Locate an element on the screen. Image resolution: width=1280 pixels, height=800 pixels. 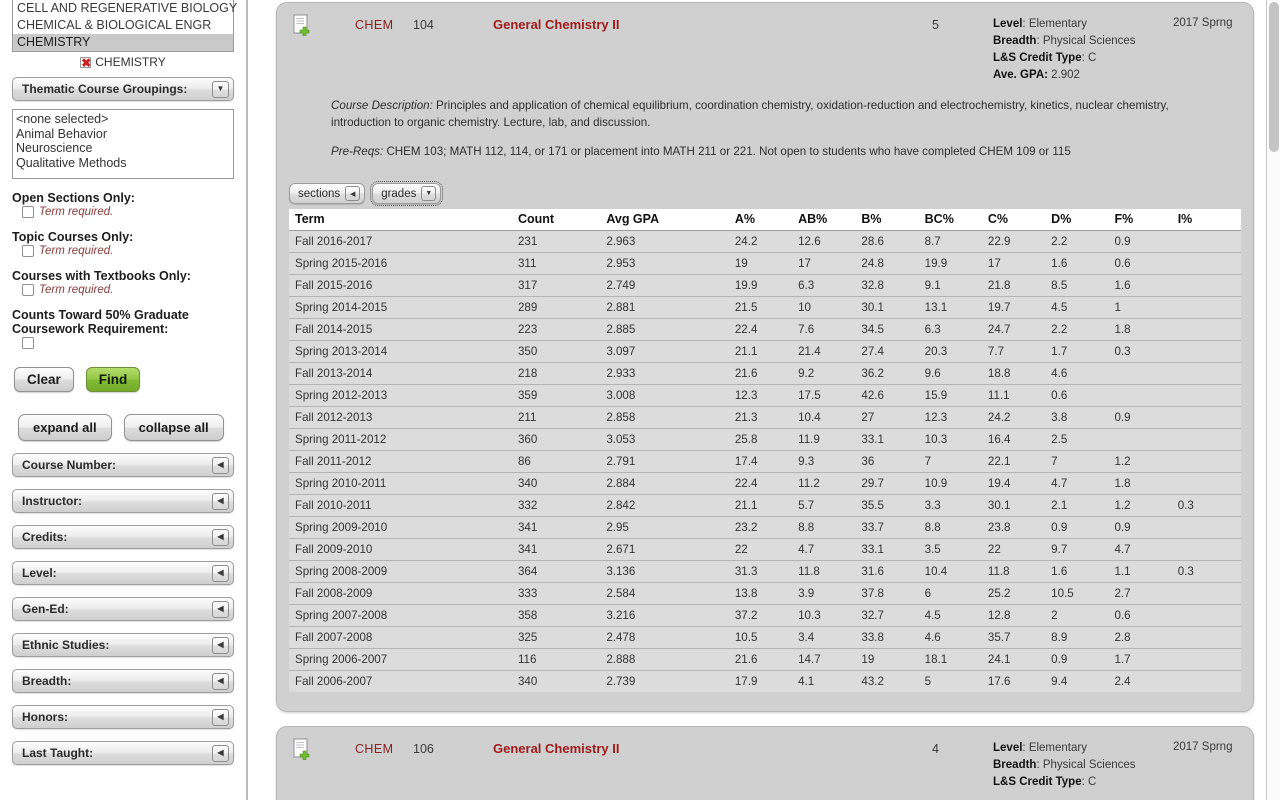
accordion-label: Level: is located at coordinates (39, 573).